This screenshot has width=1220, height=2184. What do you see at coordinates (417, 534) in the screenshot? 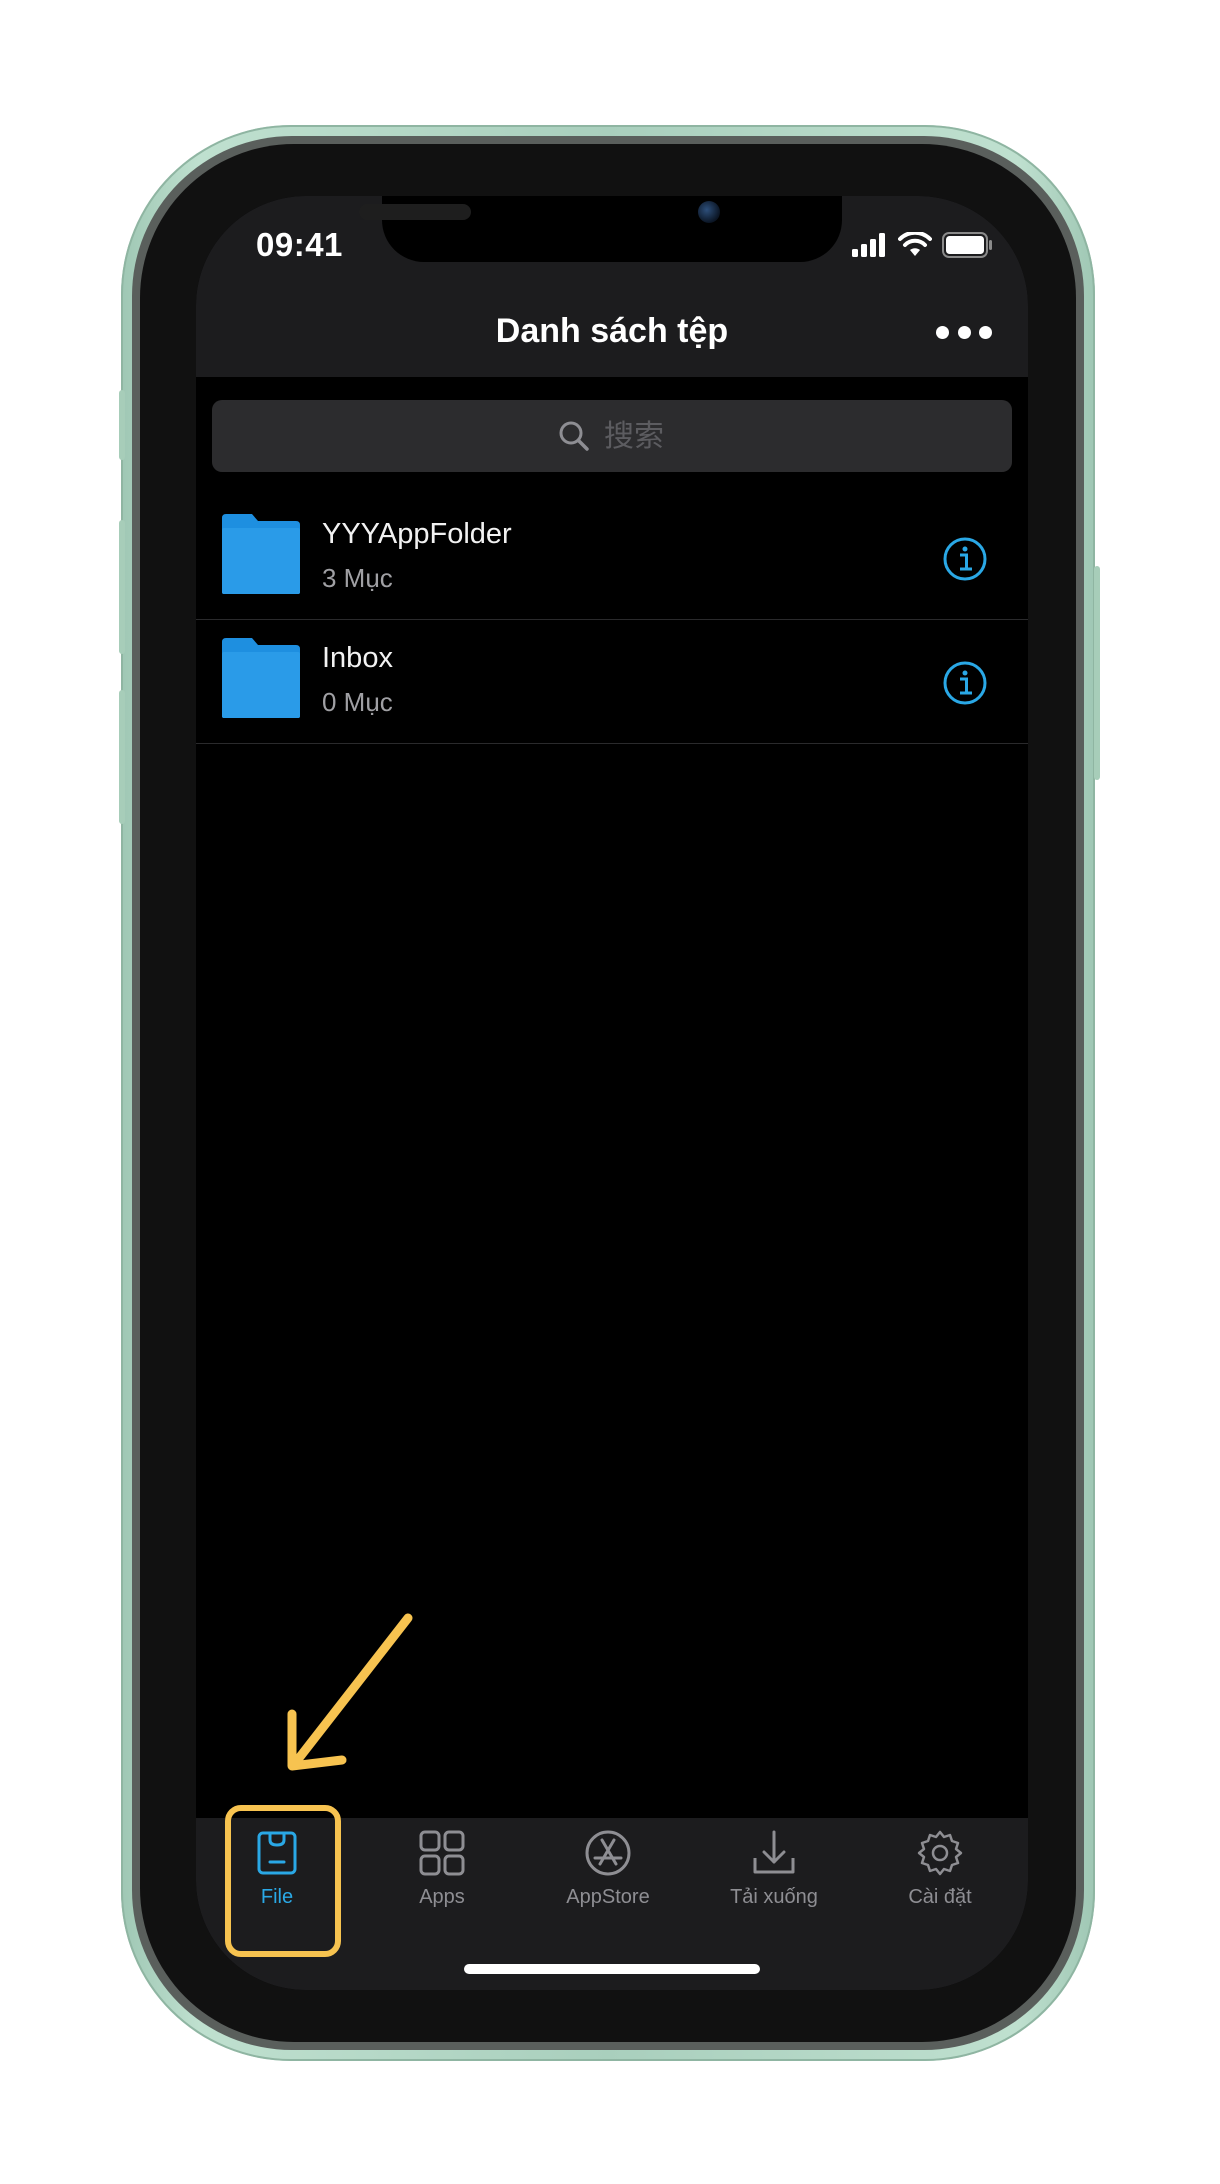
I see `file-name: YYYAppFolder` at bounding box center [417, 534].